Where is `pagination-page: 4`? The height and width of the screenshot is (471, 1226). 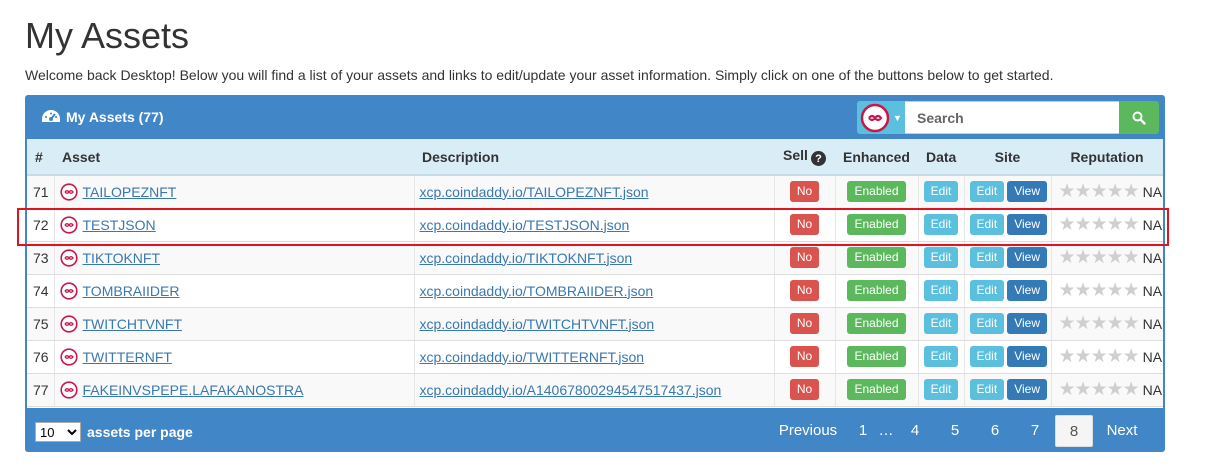
pagination-page: 4 is located at coordinates (915, 431).